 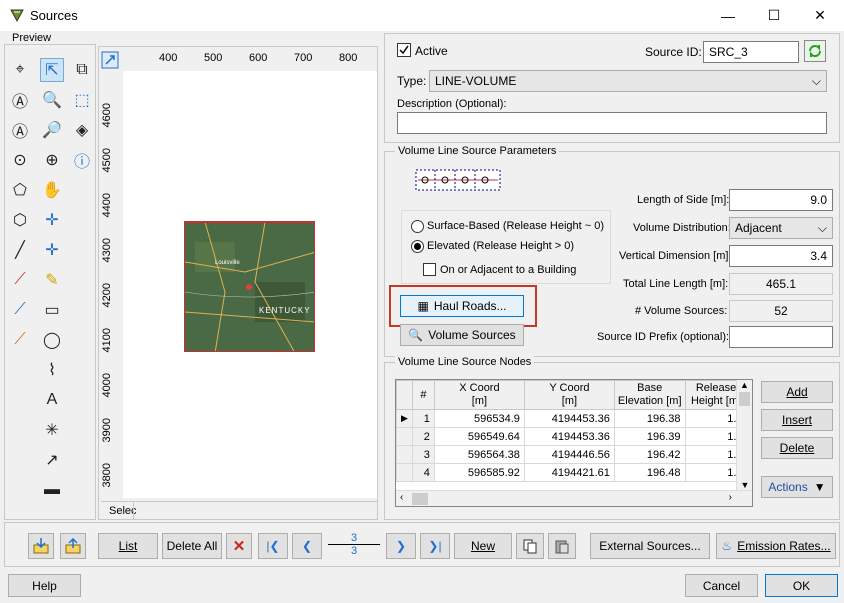 What do you see at coordinates (423, 454) in the screenshot?
I see `row-index-cell: 3` at bounding box center [423, 454].